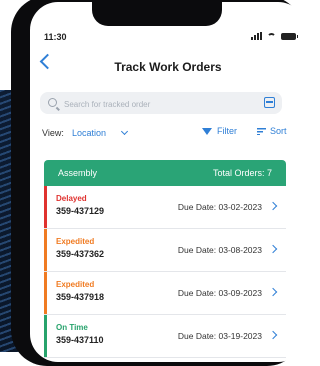  I want to click on filter-button: Filter, so click(219, 131).